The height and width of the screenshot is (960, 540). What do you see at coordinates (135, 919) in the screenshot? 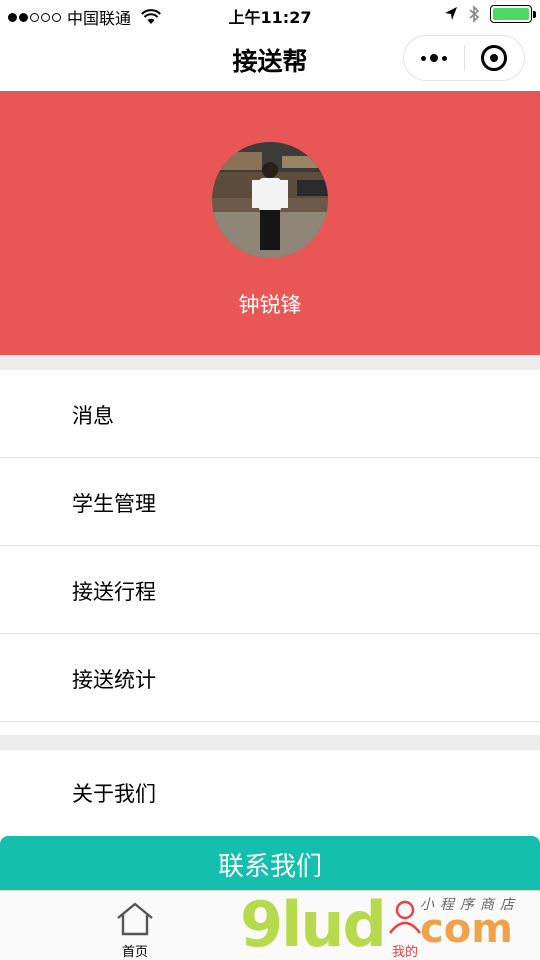
I see `home-icon` at bounding box center [135, 919].